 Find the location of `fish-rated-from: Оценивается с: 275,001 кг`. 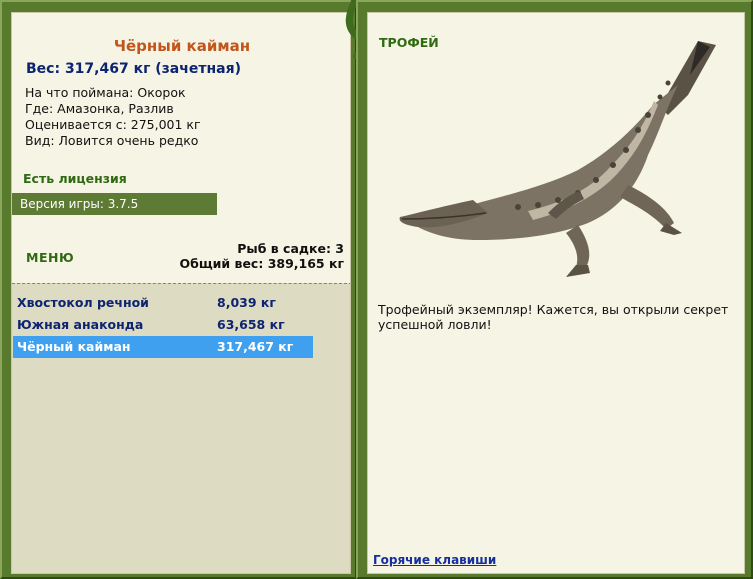

fish-rated-from: Оценивается с: 275,001 кг is located at coordinates (113, 124).